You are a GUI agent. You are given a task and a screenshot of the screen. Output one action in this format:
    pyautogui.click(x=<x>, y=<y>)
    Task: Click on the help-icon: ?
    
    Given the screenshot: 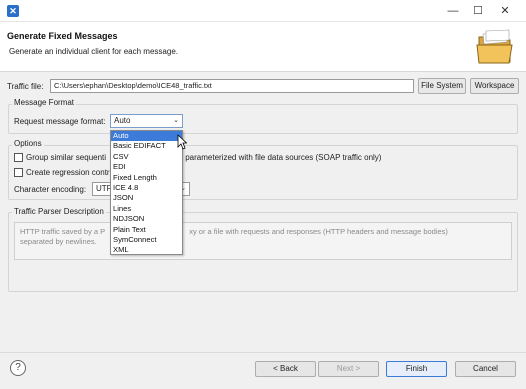 What is the action you would take?
    pyautogui.click(x=18, y=368)
    